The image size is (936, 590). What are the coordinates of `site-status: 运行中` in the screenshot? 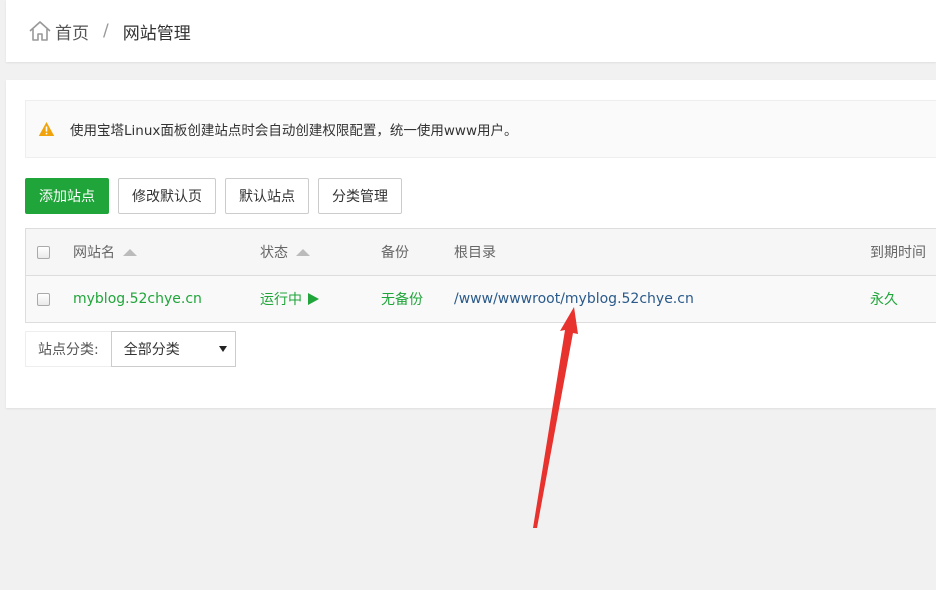 It's located at (289, 299).